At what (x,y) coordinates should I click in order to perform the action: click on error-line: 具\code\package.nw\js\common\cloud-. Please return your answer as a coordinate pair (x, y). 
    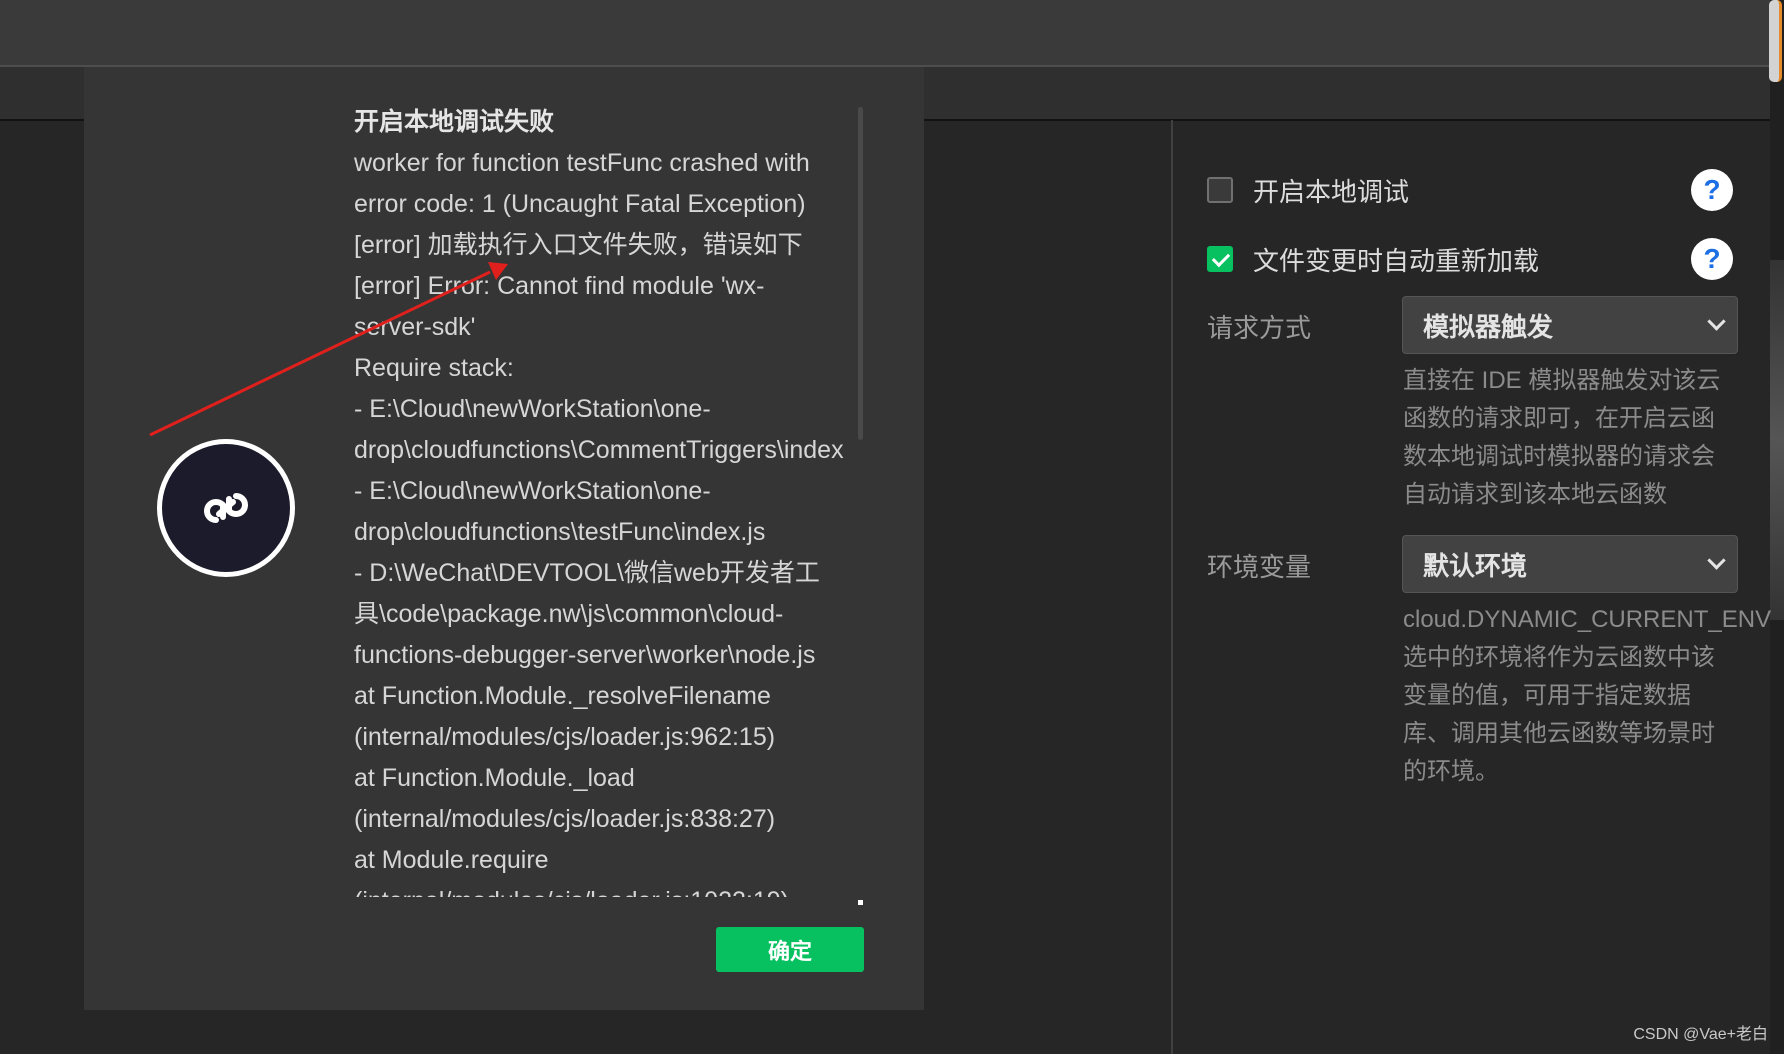
    Looking at the image, I should click on (569, 614).